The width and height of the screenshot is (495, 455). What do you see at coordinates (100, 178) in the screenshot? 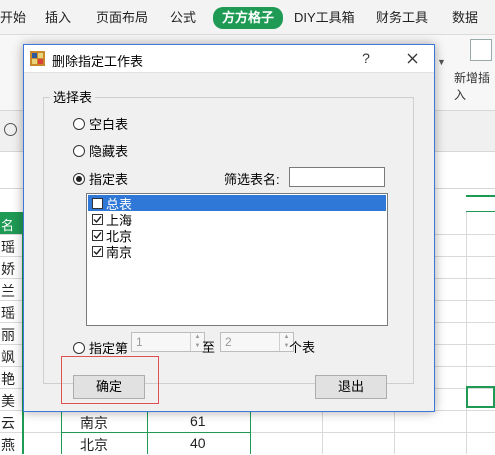
I see `radio-specified-sheets: 指定表` at bounding box center [100, 178].